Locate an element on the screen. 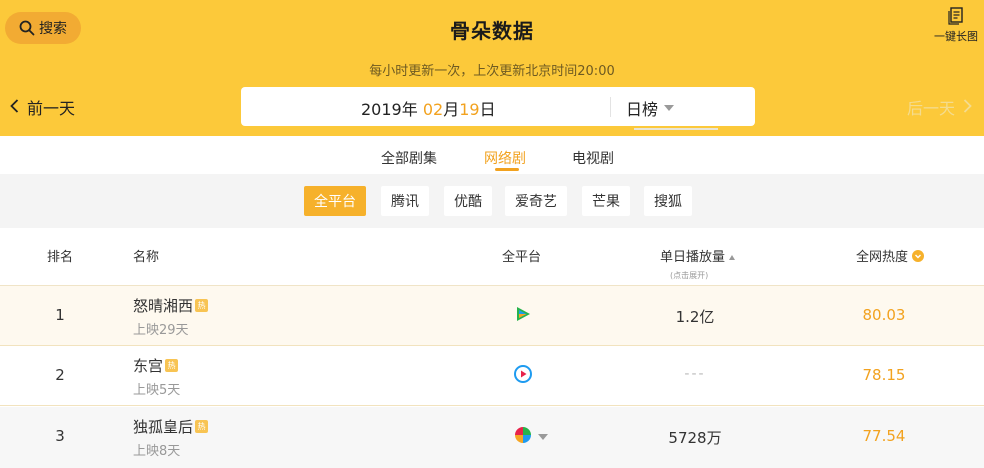 The image size is (984, 468). platform-mango: 芒果 is located at coordinates (606, 201).